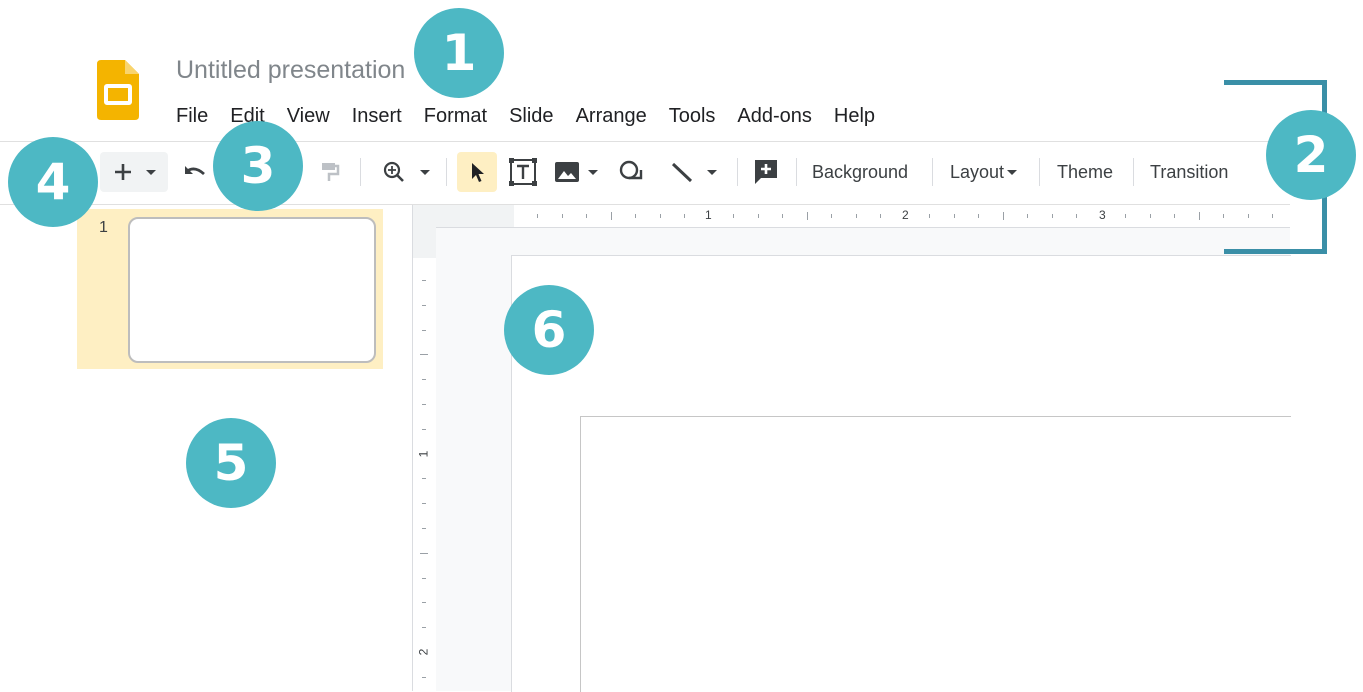 This screenshot has height=692, width=1363. I want to click on shape-button, so click(631, 172).